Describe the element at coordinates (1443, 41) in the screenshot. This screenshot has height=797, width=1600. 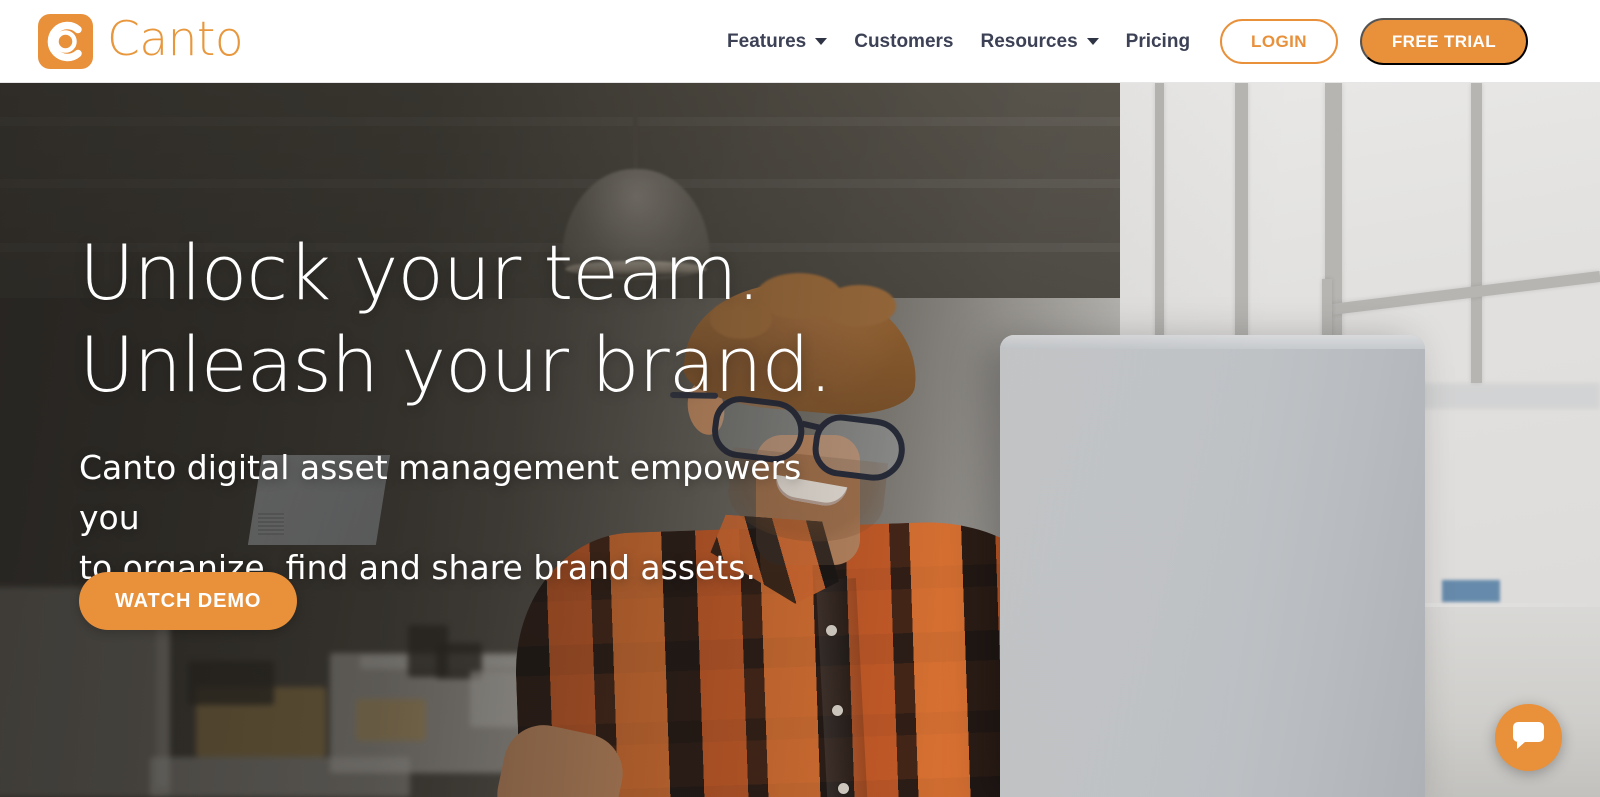
I see `free-trial-button: FREE TRIAL` at that location.